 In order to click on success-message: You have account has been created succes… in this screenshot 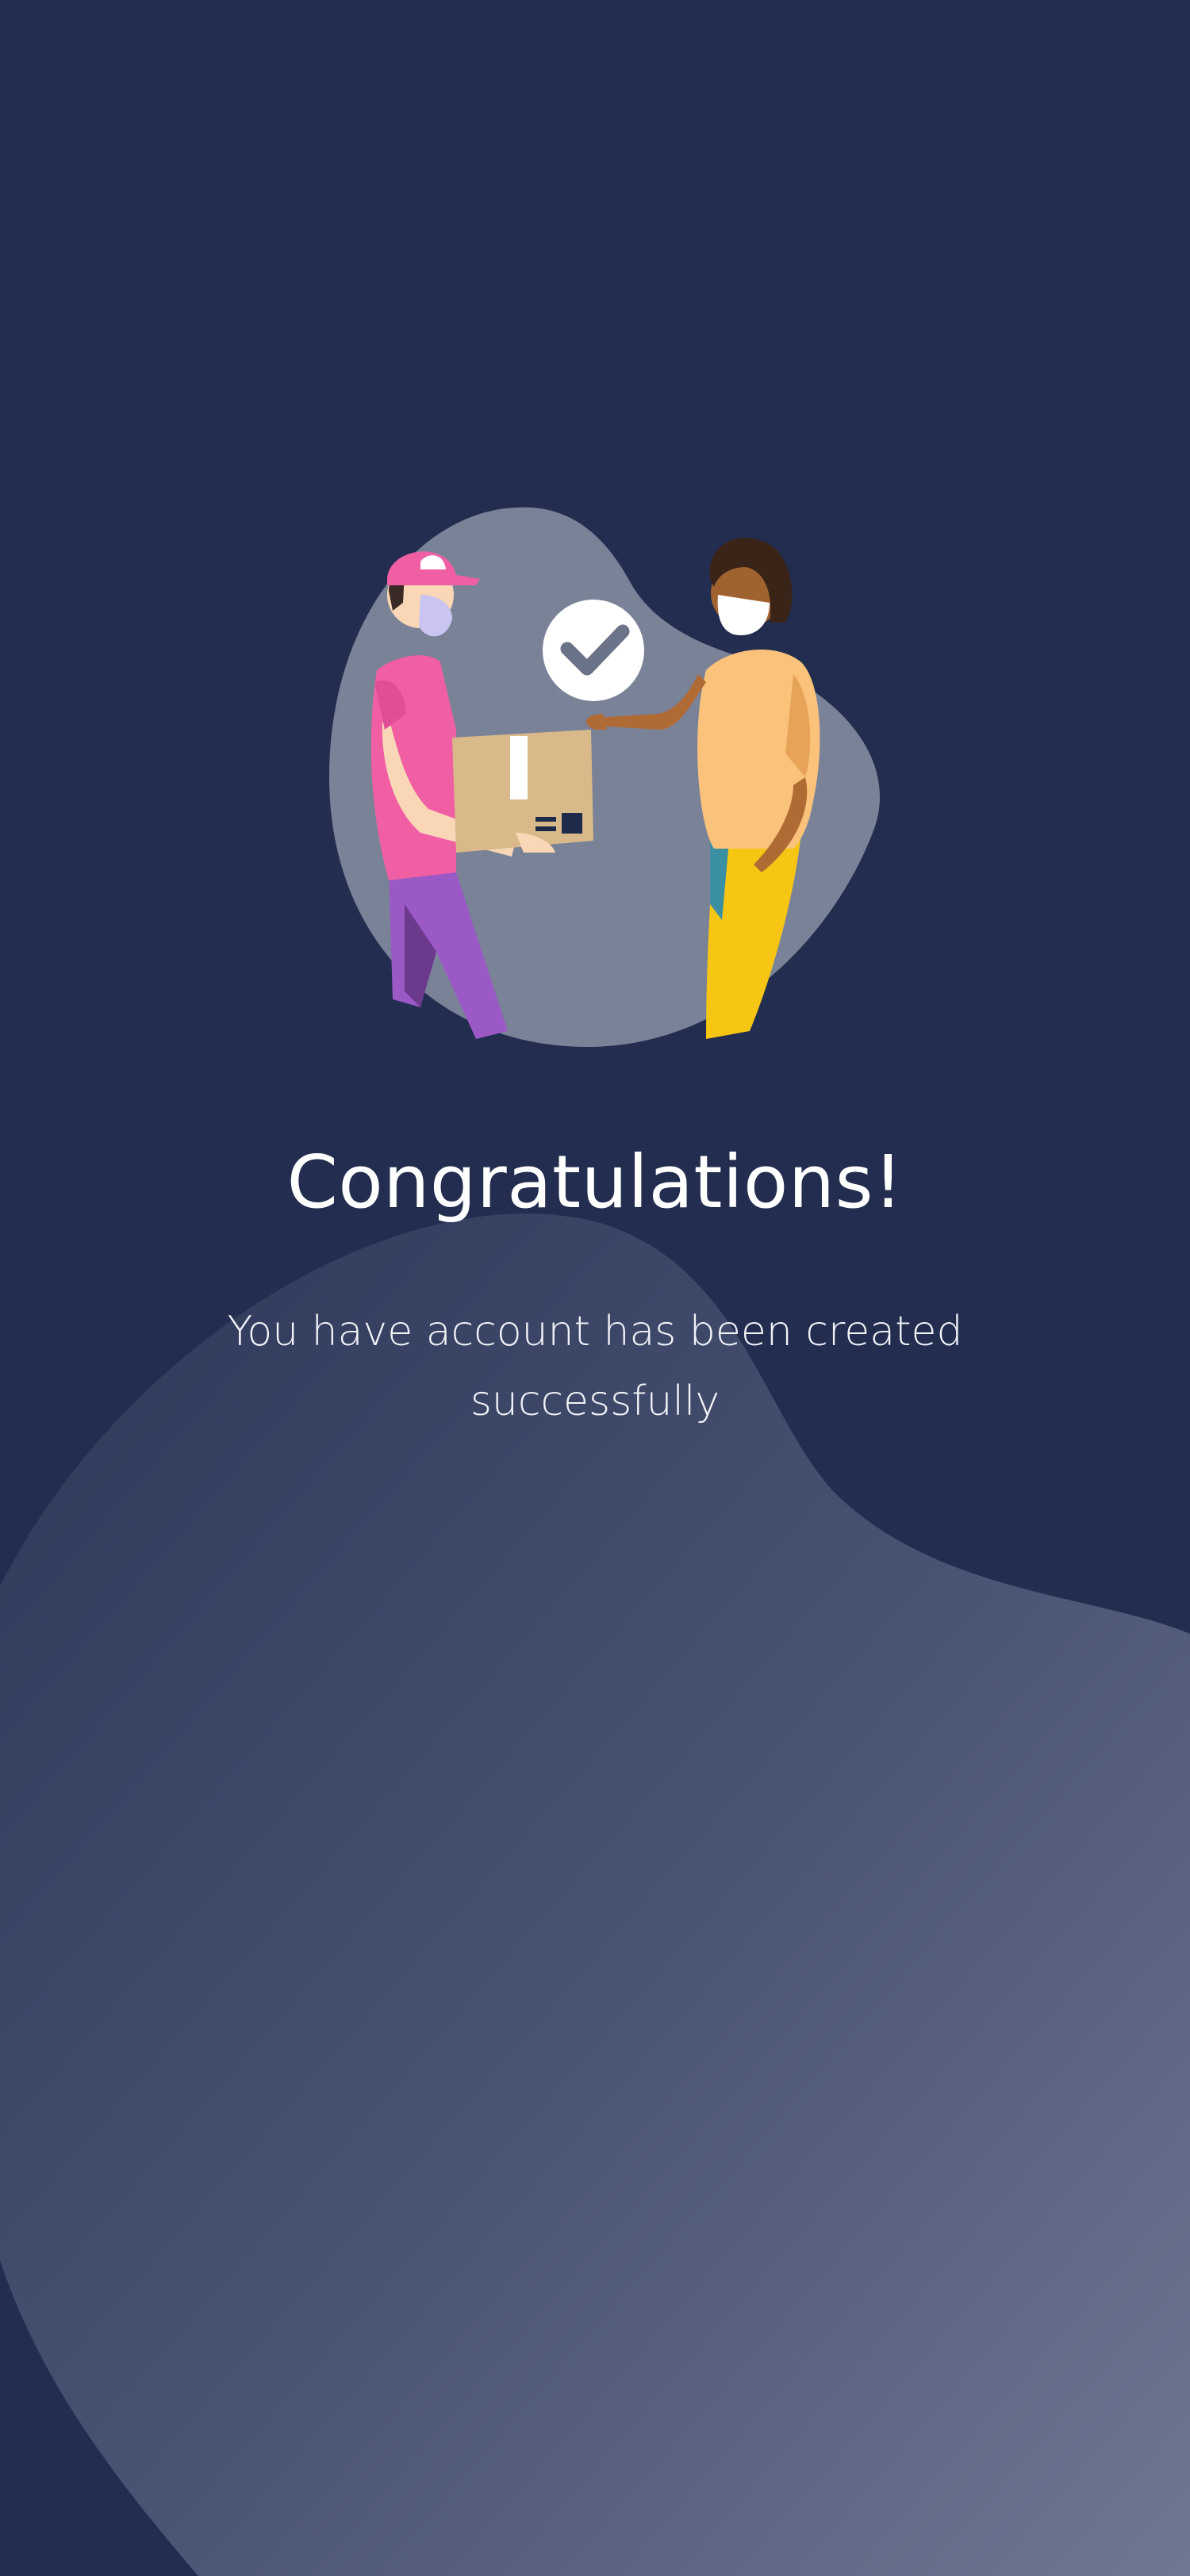, I will do `click(595, 1367)`.